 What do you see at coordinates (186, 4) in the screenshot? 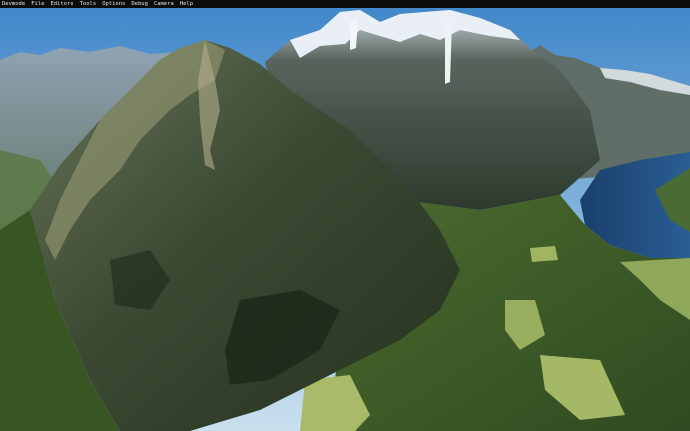
I see `menu-help: Help` at bounding box center [186, 4].